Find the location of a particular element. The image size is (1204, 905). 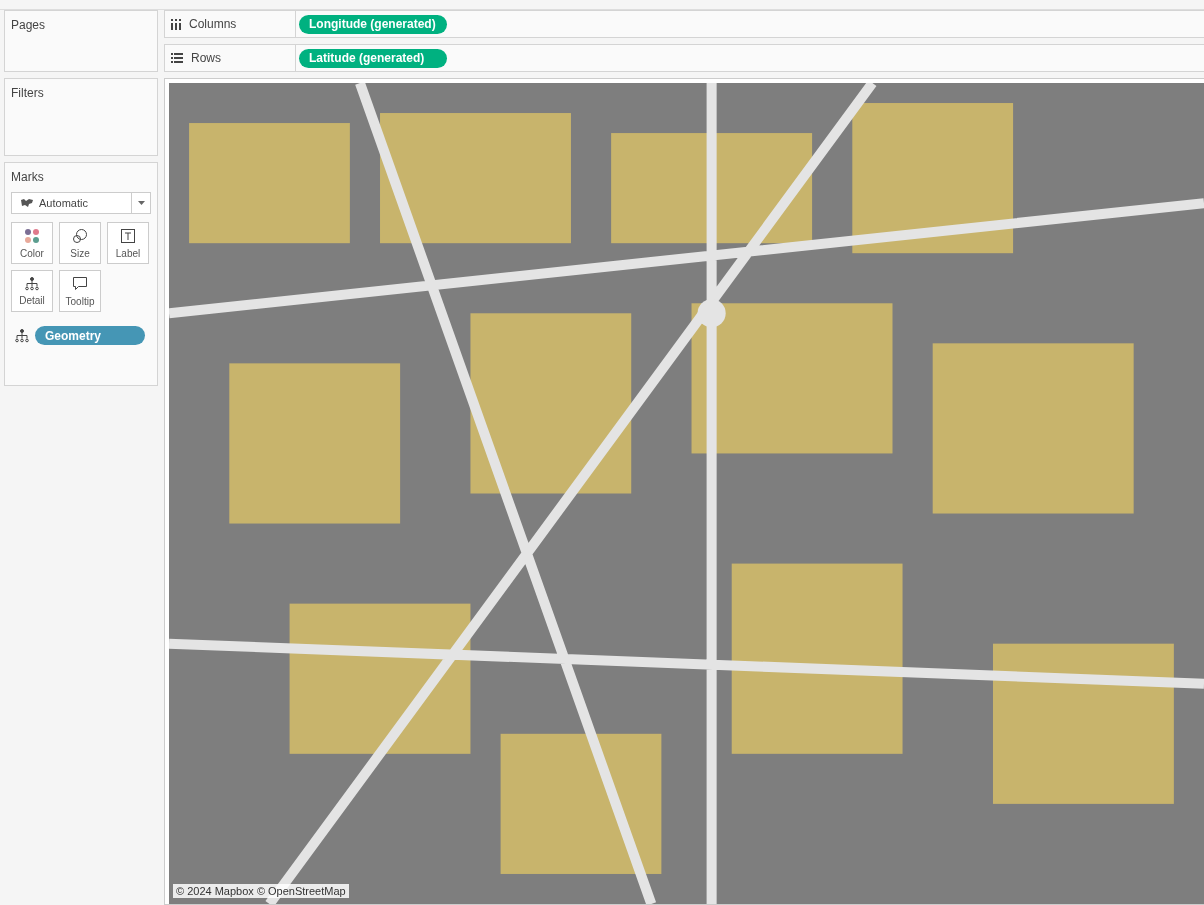

shelf-label: Columns is located at coordinates (213, 24).